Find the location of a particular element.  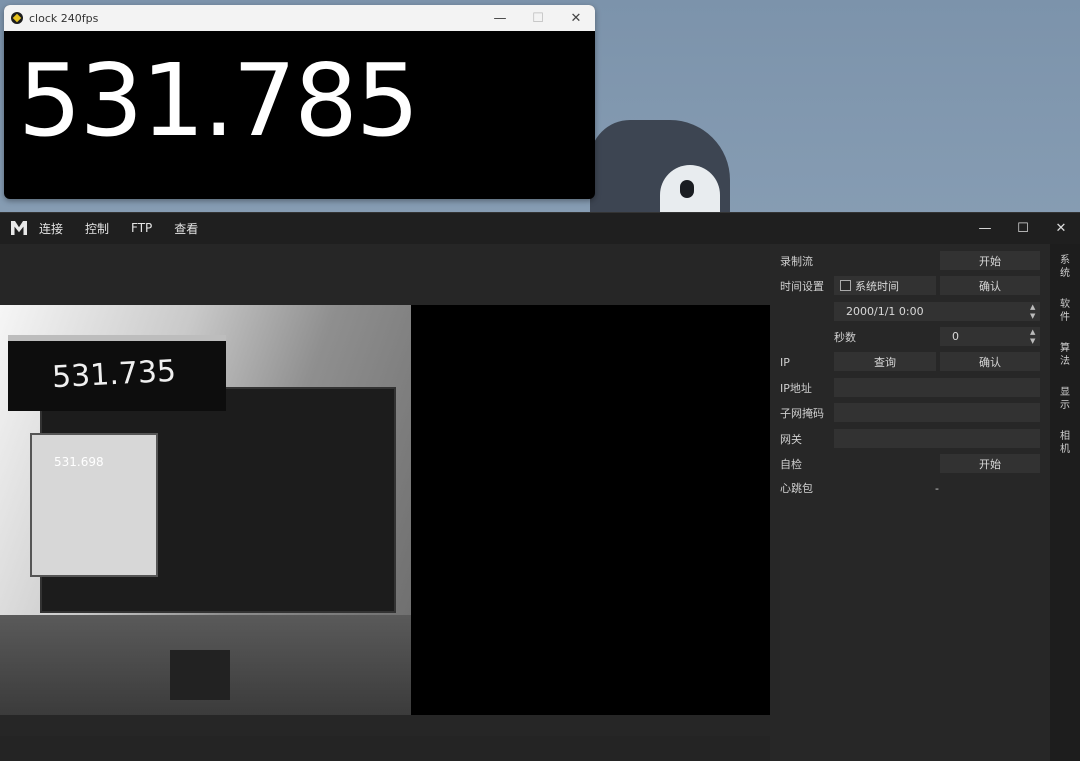

status-bar is located at coordinates (385, 748).